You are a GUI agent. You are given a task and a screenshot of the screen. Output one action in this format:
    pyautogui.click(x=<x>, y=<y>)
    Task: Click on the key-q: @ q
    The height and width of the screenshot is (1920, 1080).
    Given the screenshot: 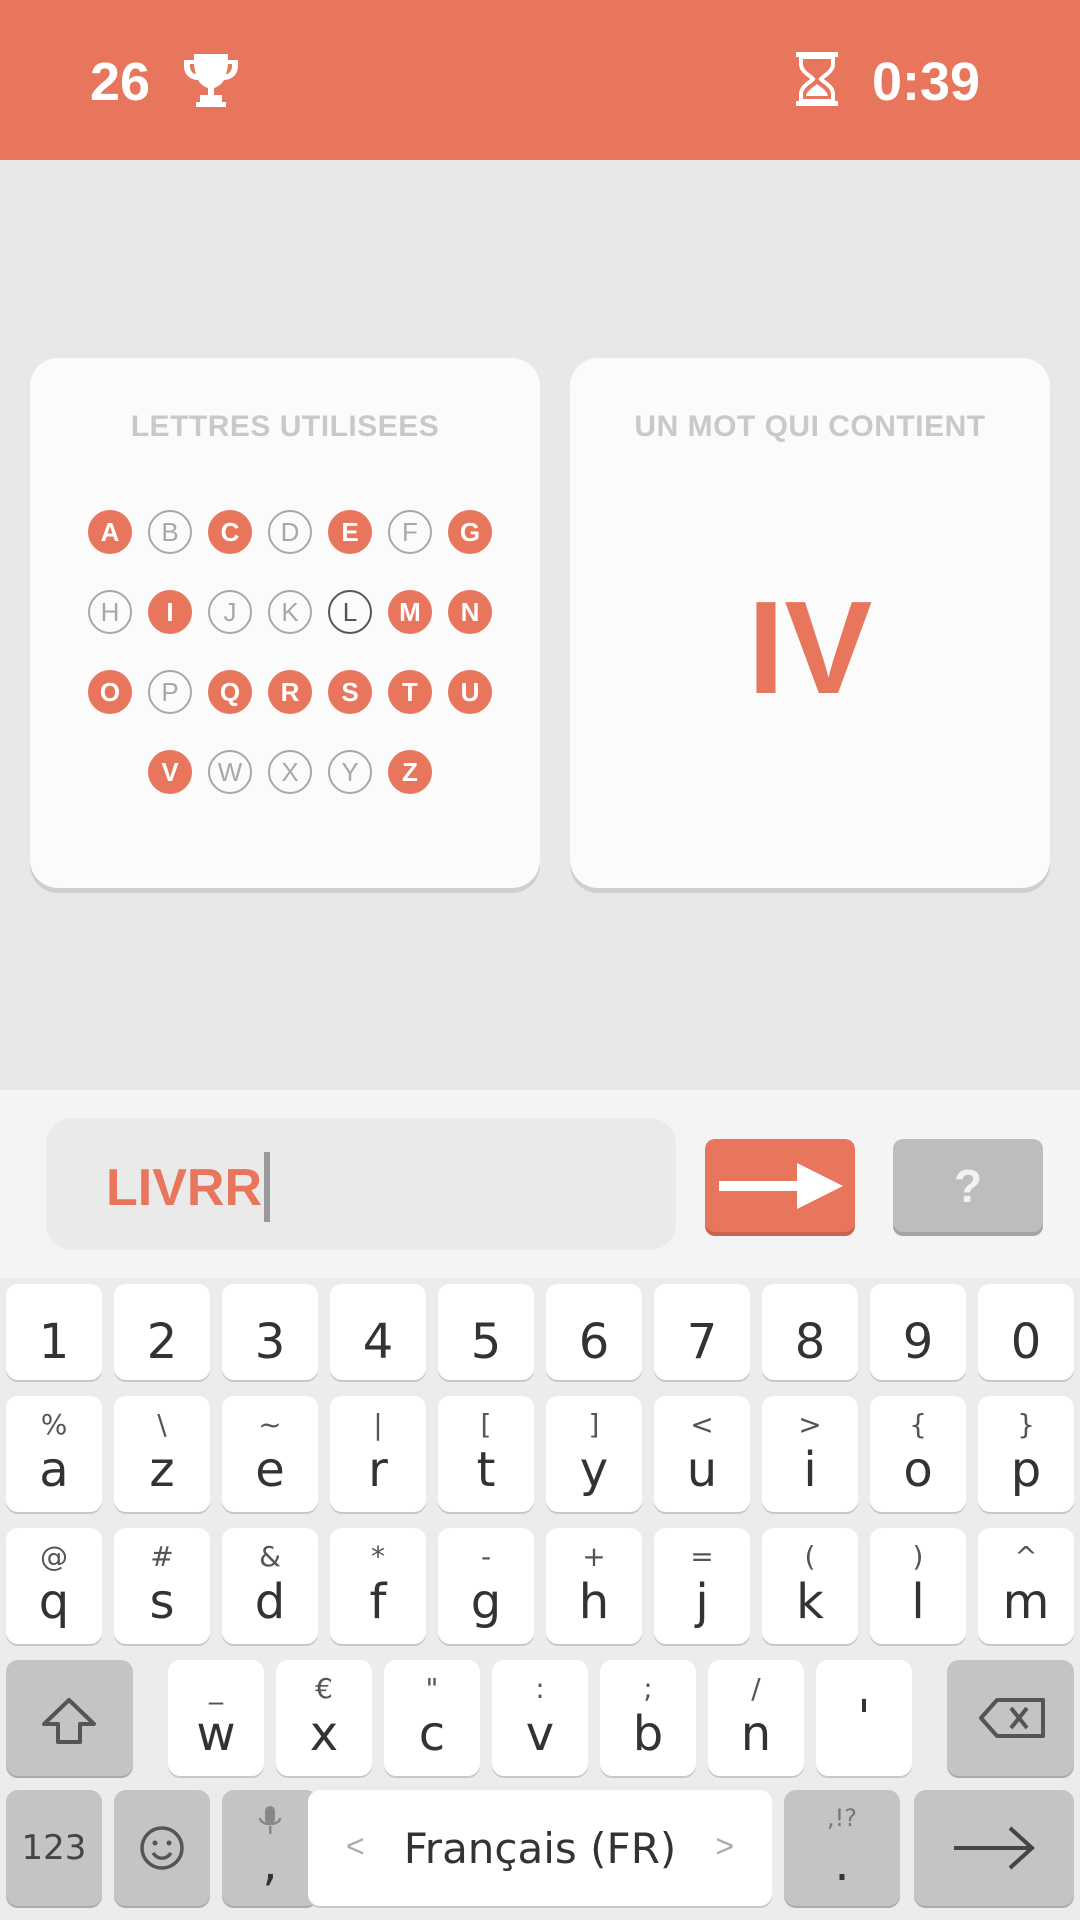 What is the action you would take?
    pyautogui.click(x=54, y=1586)
    